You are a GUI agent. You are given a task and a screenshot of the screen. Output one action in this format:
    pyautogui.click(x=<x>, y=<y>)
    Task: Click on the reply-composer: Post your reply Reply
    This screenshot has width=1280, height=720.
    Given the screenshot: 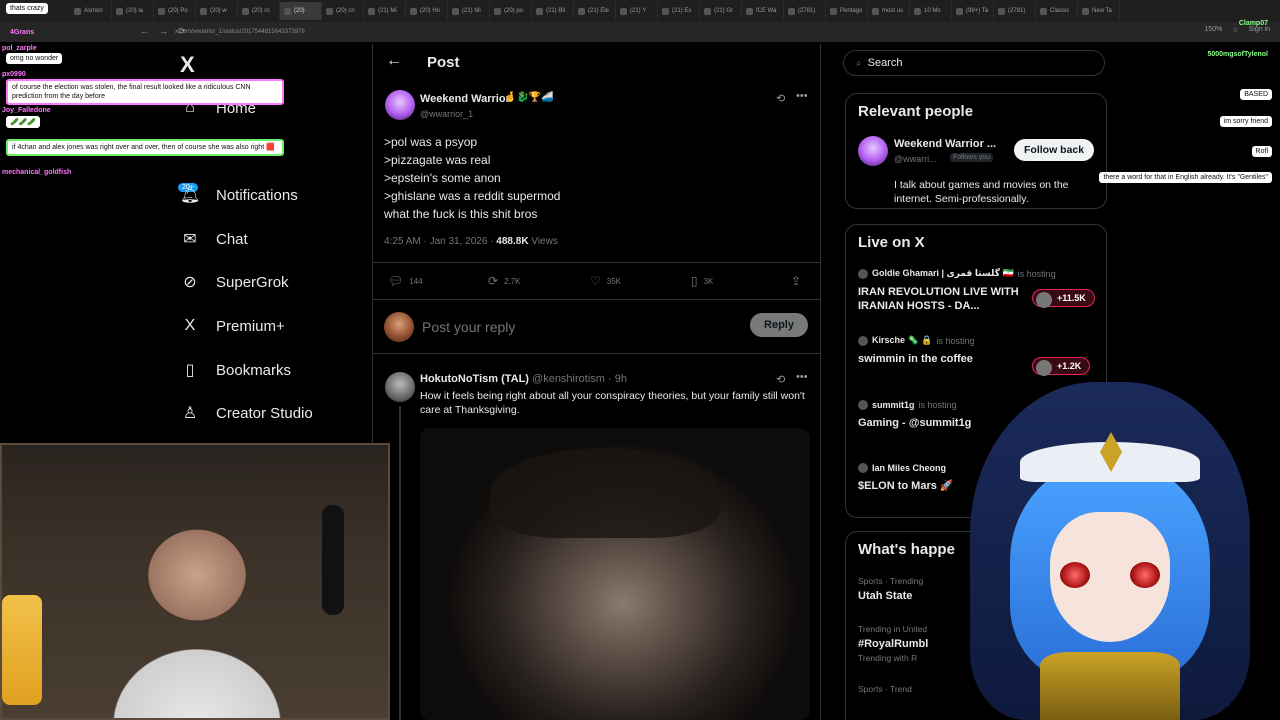 What is the action you would take?
    pyautogui.click(x=596, y=328)
    